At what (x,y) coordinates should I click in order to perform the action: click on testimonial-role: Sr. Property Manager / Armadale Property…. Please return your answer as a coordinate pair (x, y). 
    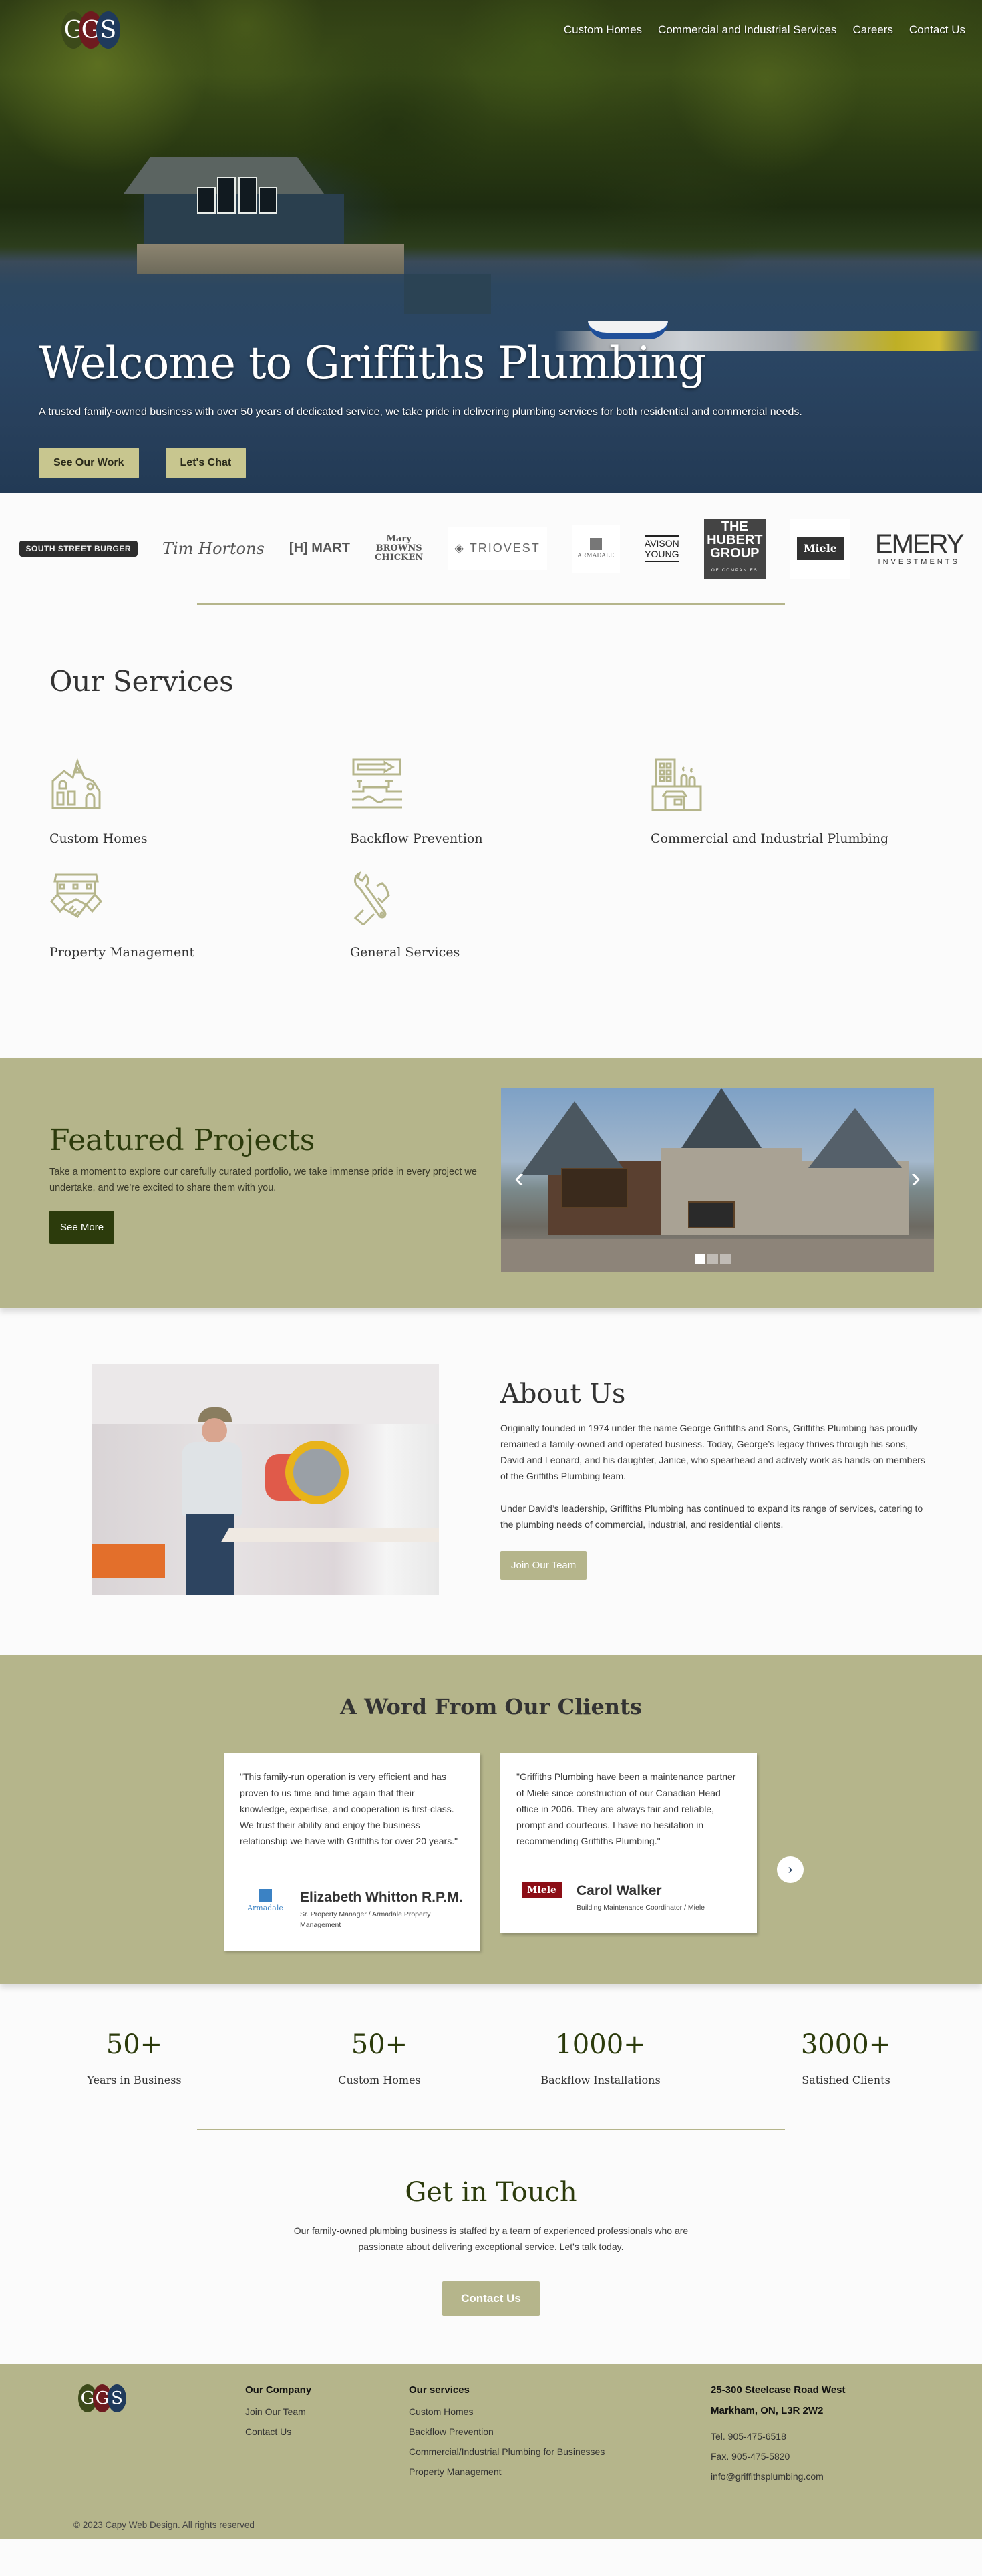
    Looking at the image, I should click on (365, 1919).